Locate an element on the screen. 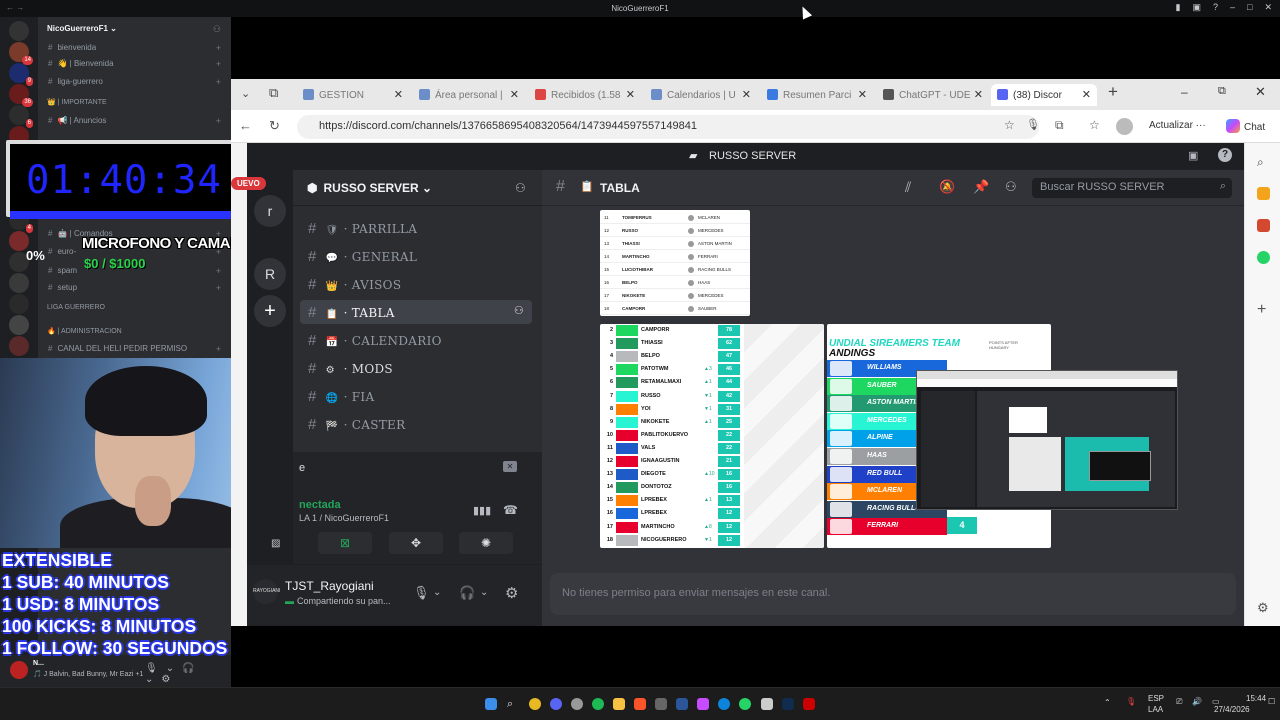 This screenshot has height=720, width=1280. bg-server-name: NicoGuerreroF1 ⌄ is located at coordinates (82, 28).